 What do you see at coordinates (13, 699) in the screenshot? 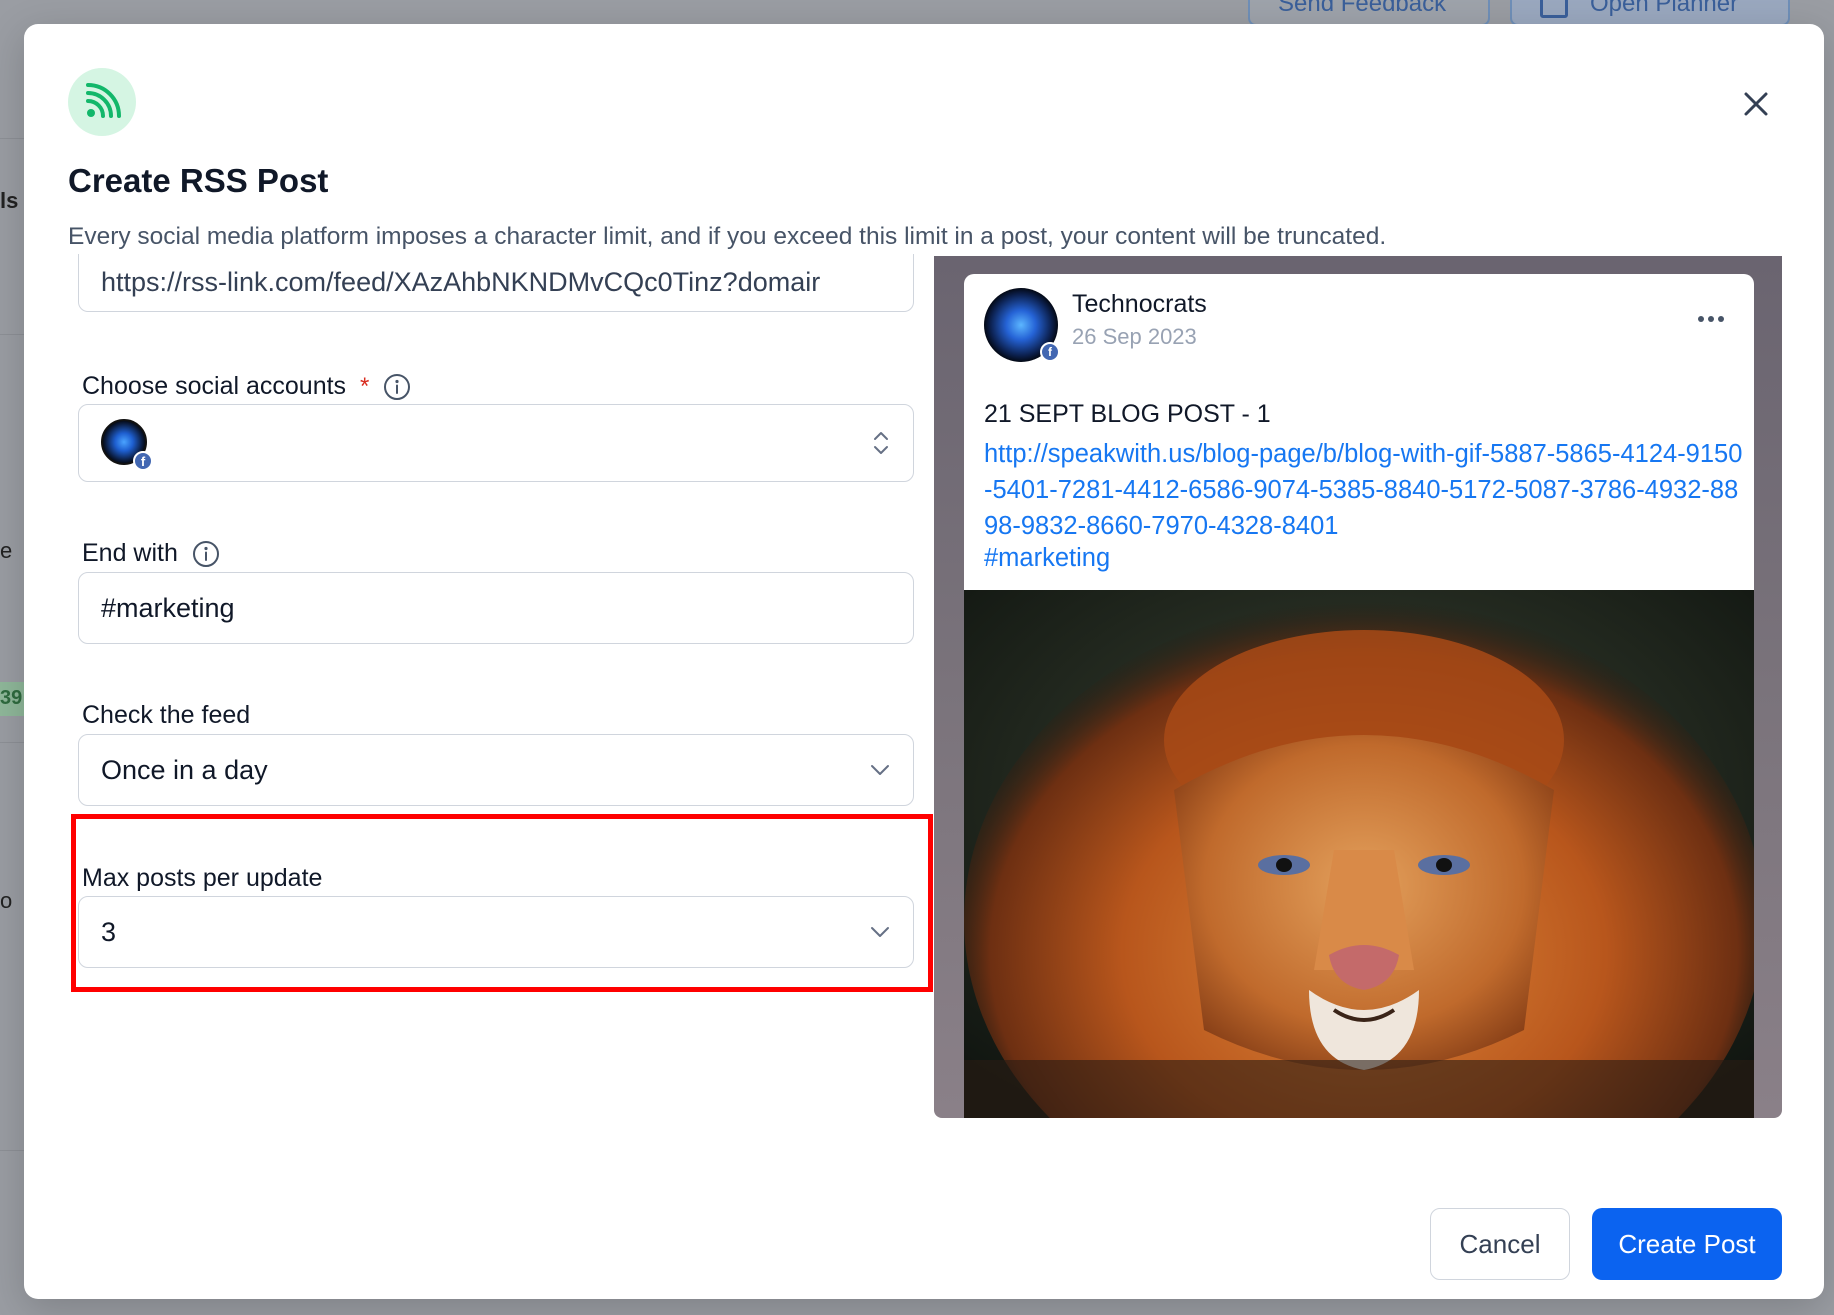
I see `bg-count-badge: 39` at bounding box center [13, 699].